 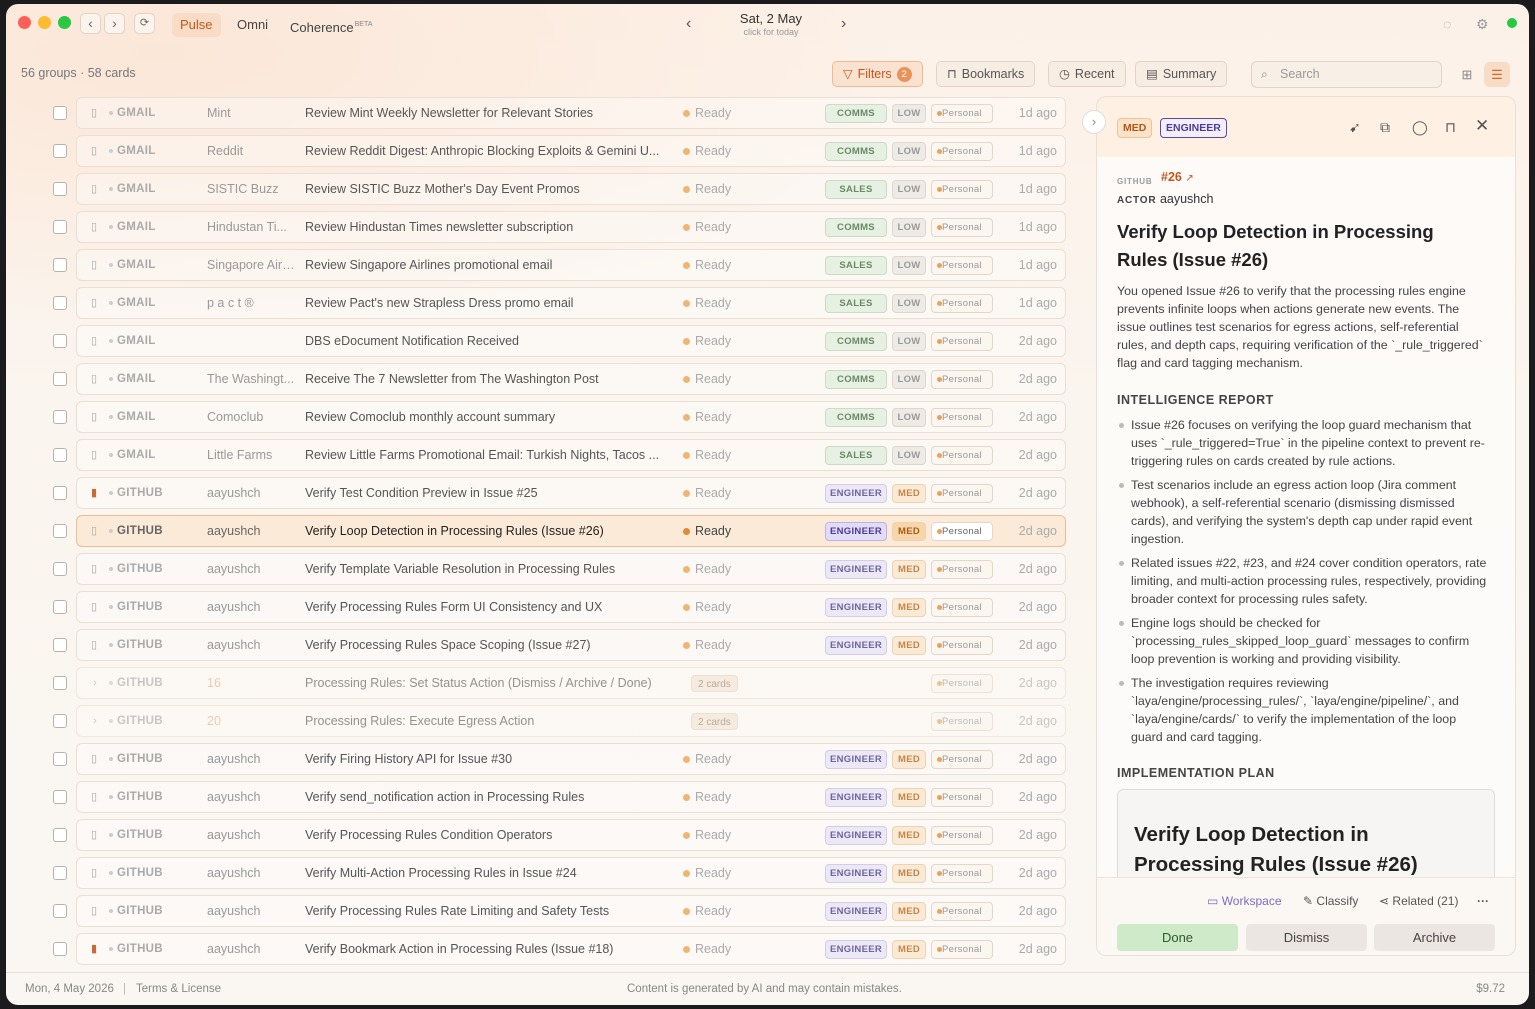 What do you see at coordinates (1330, 901) in the screenshot?
I see `classify-link: ✎ Classify` at bounding box center [1330, 901].